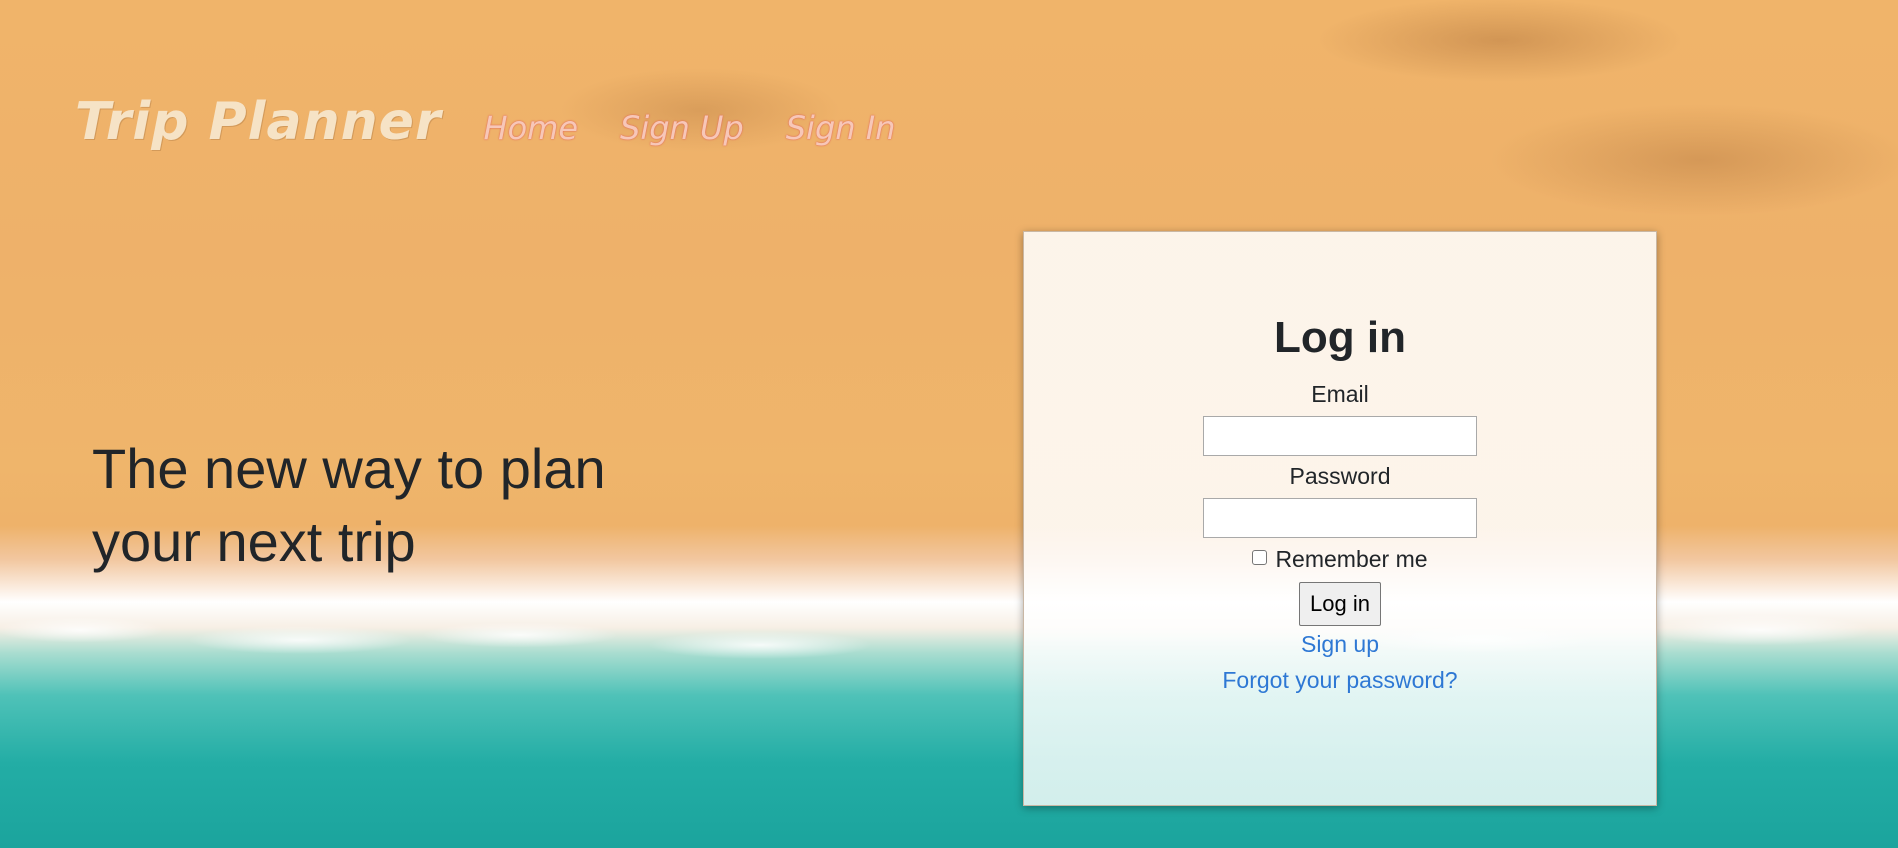 The image size is (1898, 848). I want to click on nav-link-sign-up: Sign Up, so click(682, 128).